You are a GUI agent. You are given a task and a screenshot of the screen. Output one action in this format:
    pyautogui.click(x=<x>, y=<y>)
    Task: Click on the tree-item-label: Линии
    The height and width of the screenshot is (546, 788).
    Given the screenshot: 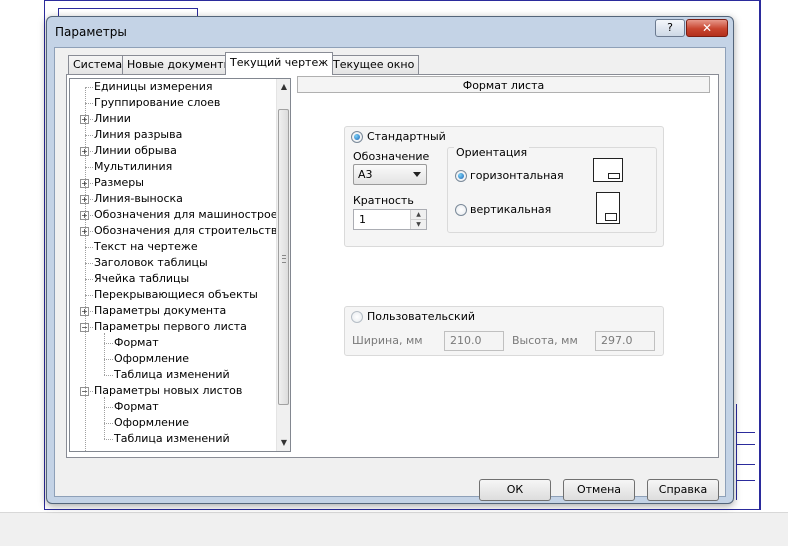 What is the action you would take?
    pyautogui.click(x=112, y=118)
    